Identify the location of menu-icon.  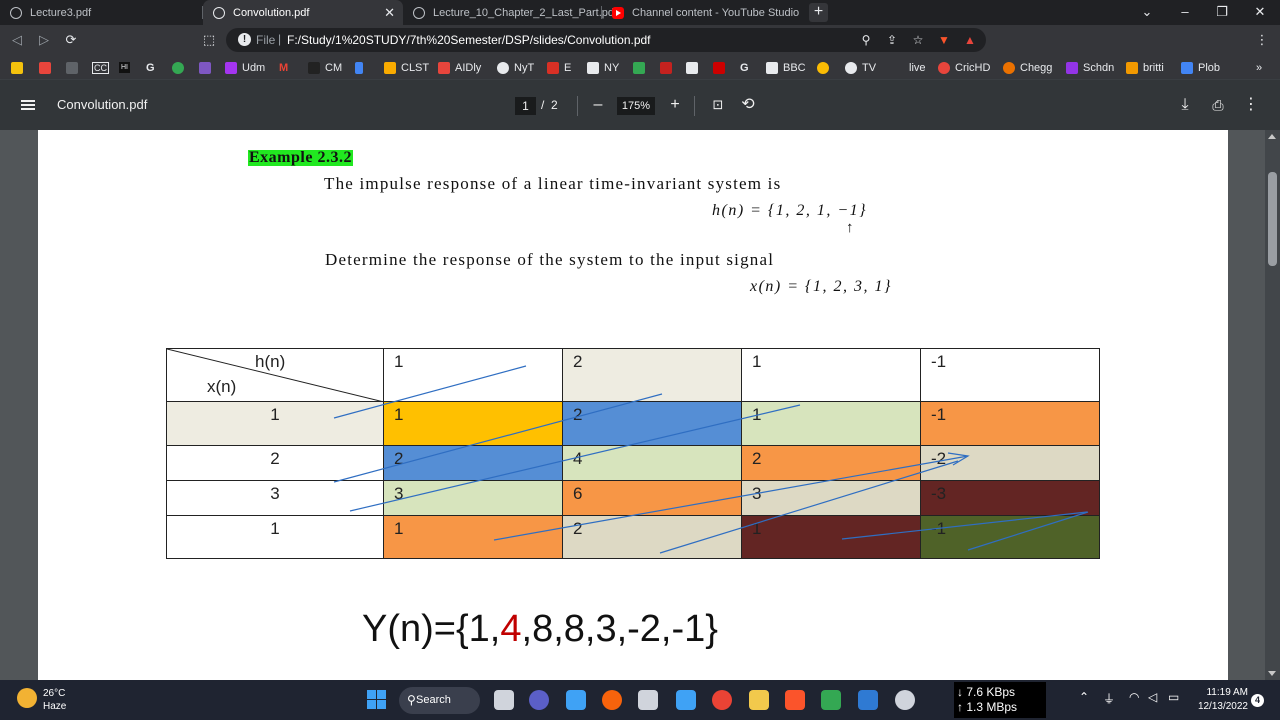
(28, 105).